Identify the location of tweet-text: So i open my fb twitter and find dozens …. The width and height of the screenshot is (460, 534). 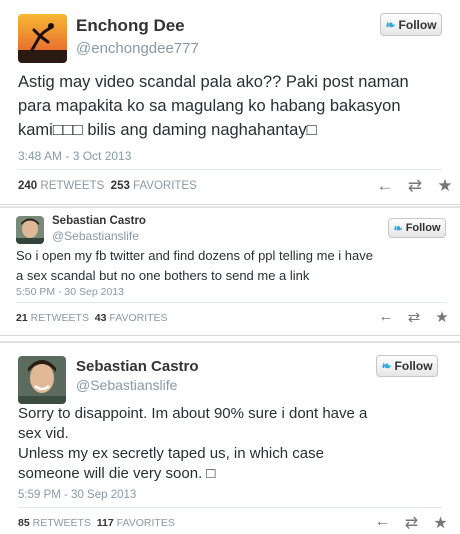
(194, 266).